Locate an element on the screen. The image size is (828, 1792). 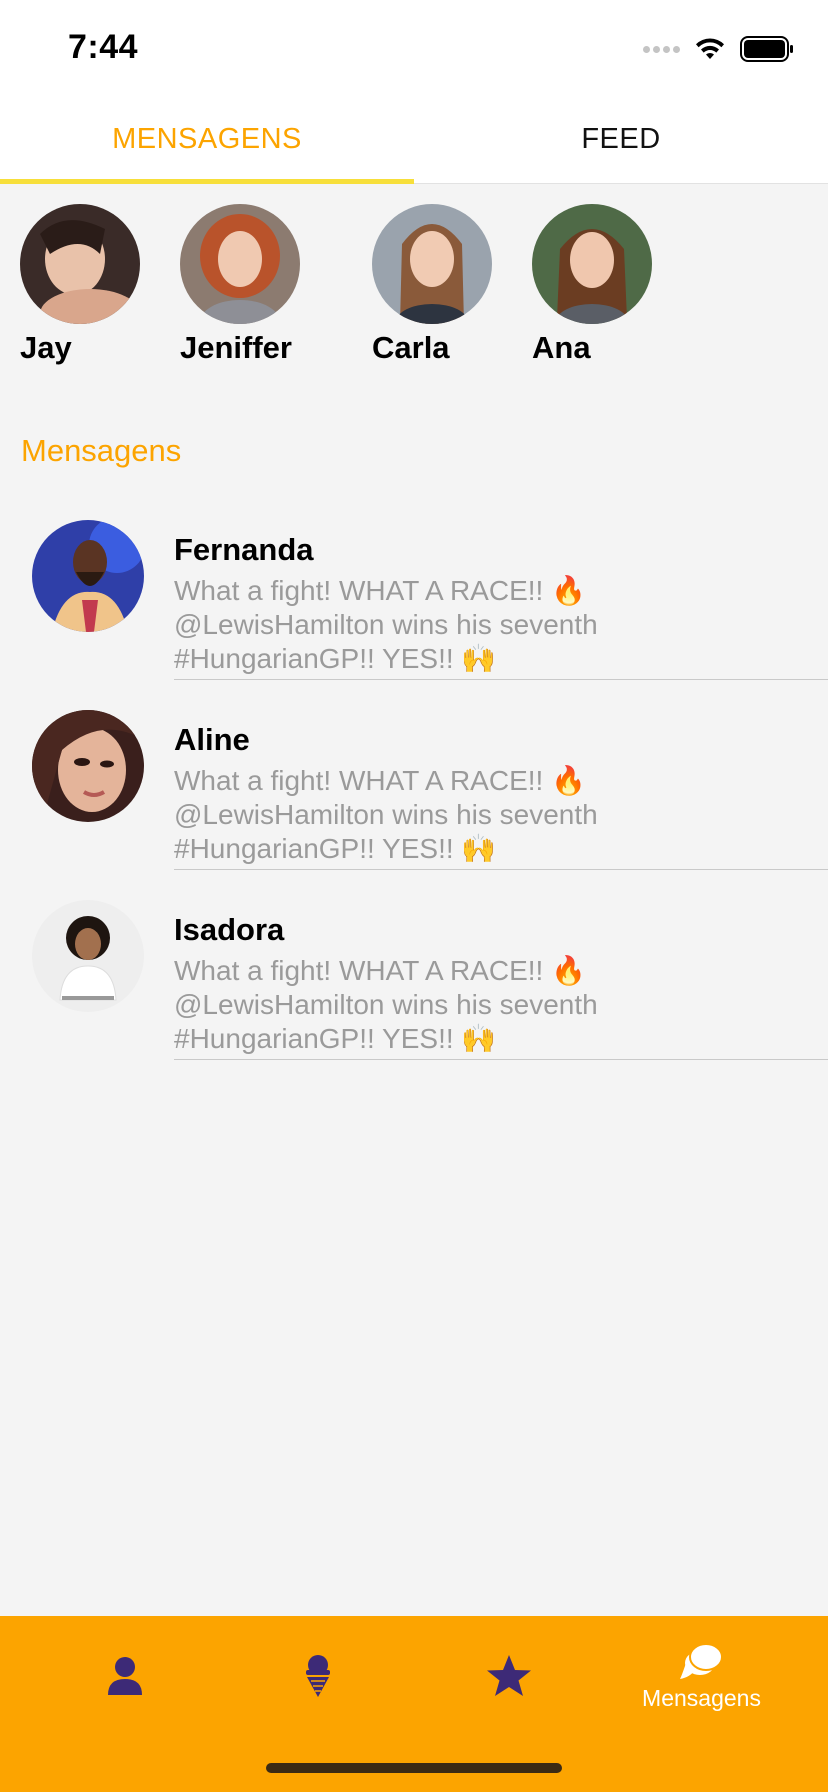
top-tabs: MENSAGENS FEED is located at coordinates (414, 140).